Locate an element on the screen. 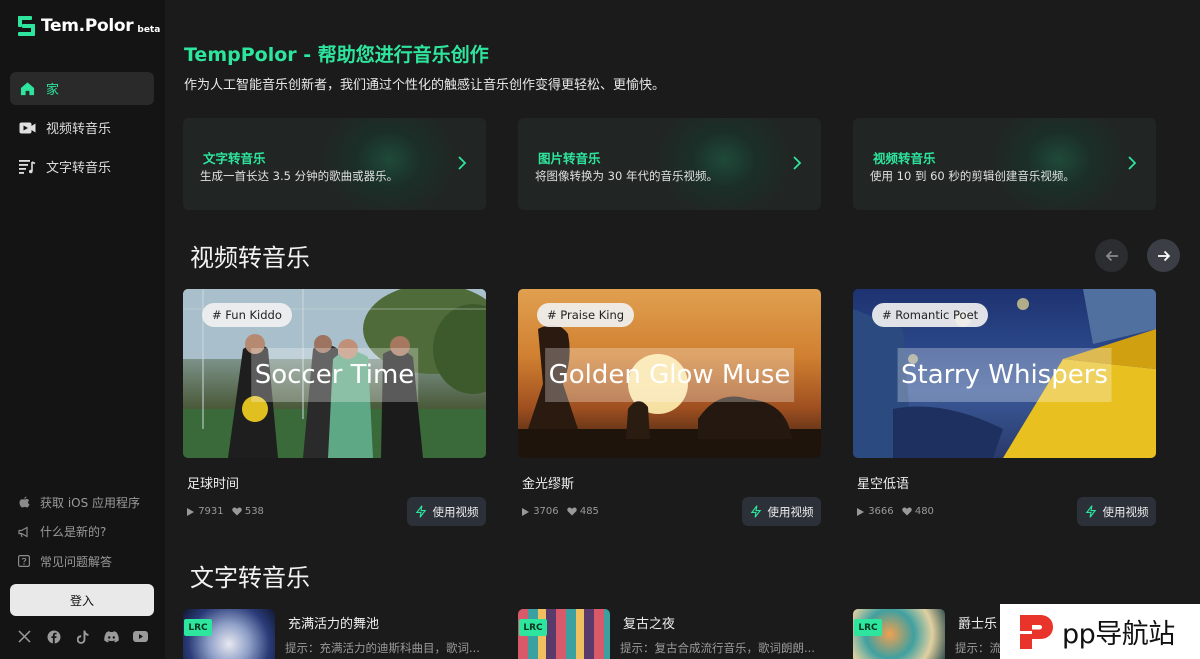  sidebar-item-label: 视频转音乐 is located at coordinates (79, 129).